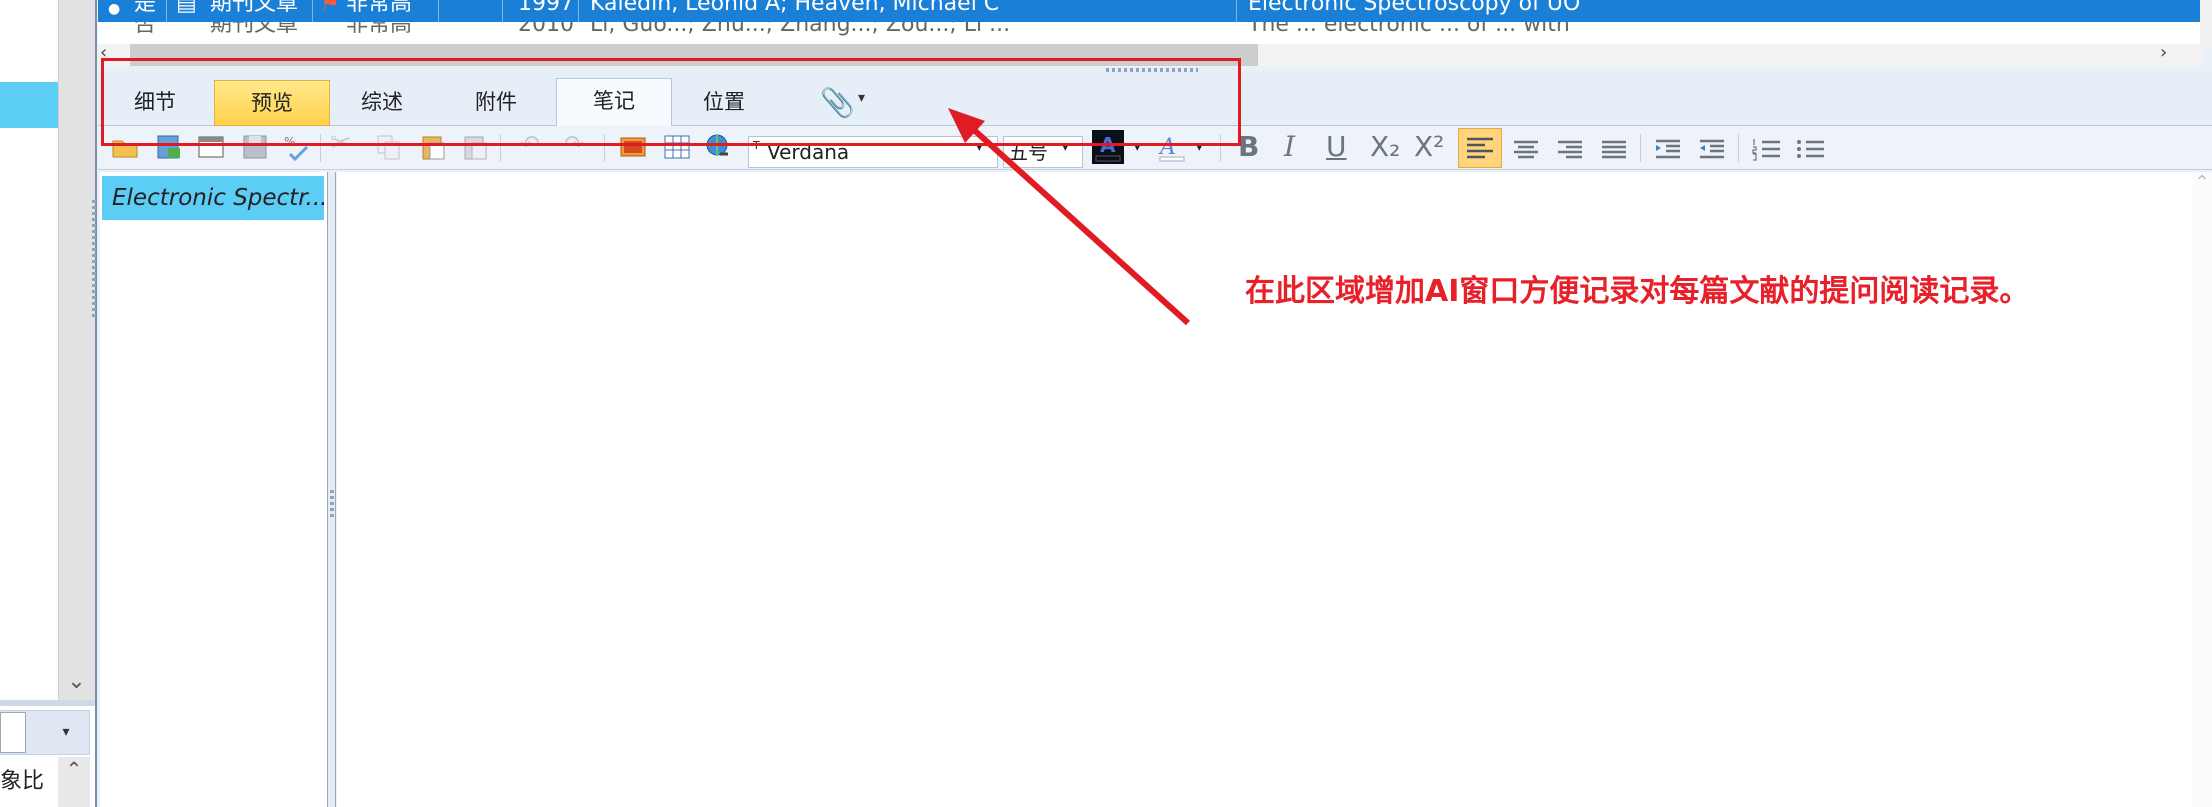 The image size is (2212, 807). Describe the element at coordinates (186, 8) in the screenshot. I see `document-icon: ▤` at that location.